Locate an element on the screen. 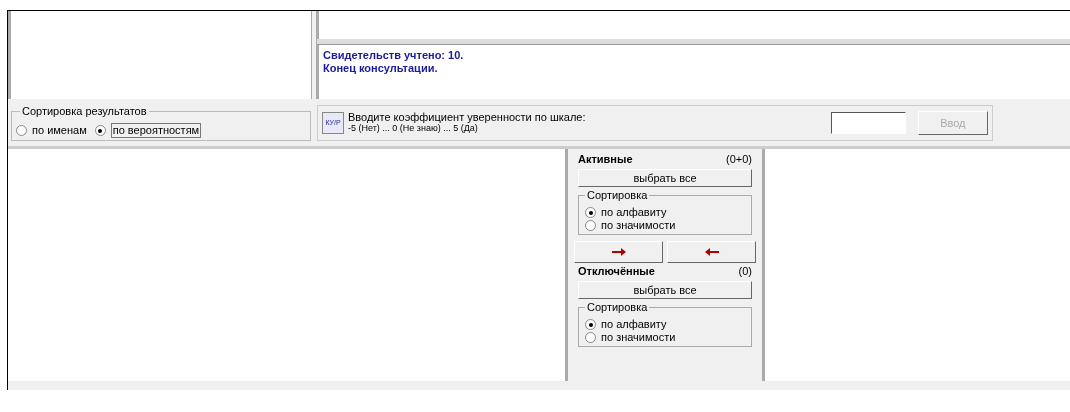 The height and width of the screenshot is (412, 1070). list-count: (0) is located at coordinates (745, 271).